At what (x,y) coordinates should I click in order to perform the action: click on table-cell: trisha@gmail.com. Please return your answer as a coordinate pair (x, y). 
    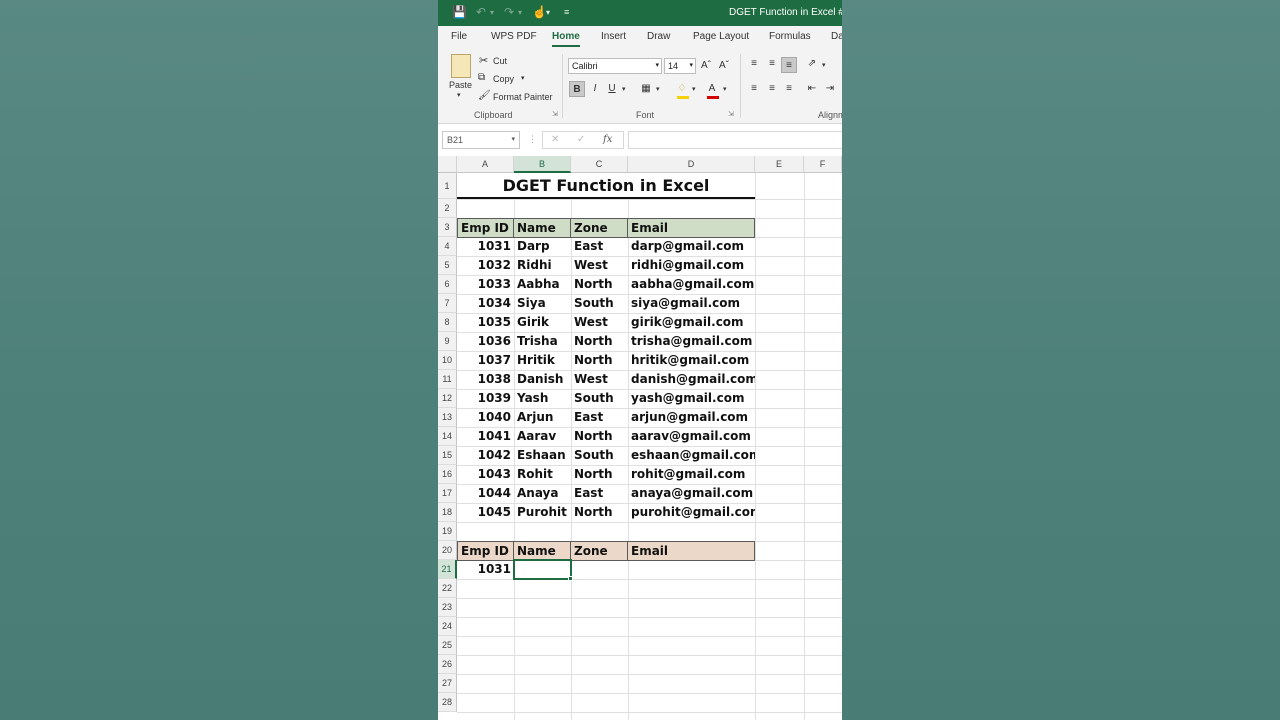
    Looking at the image, I should click on (691, 341).